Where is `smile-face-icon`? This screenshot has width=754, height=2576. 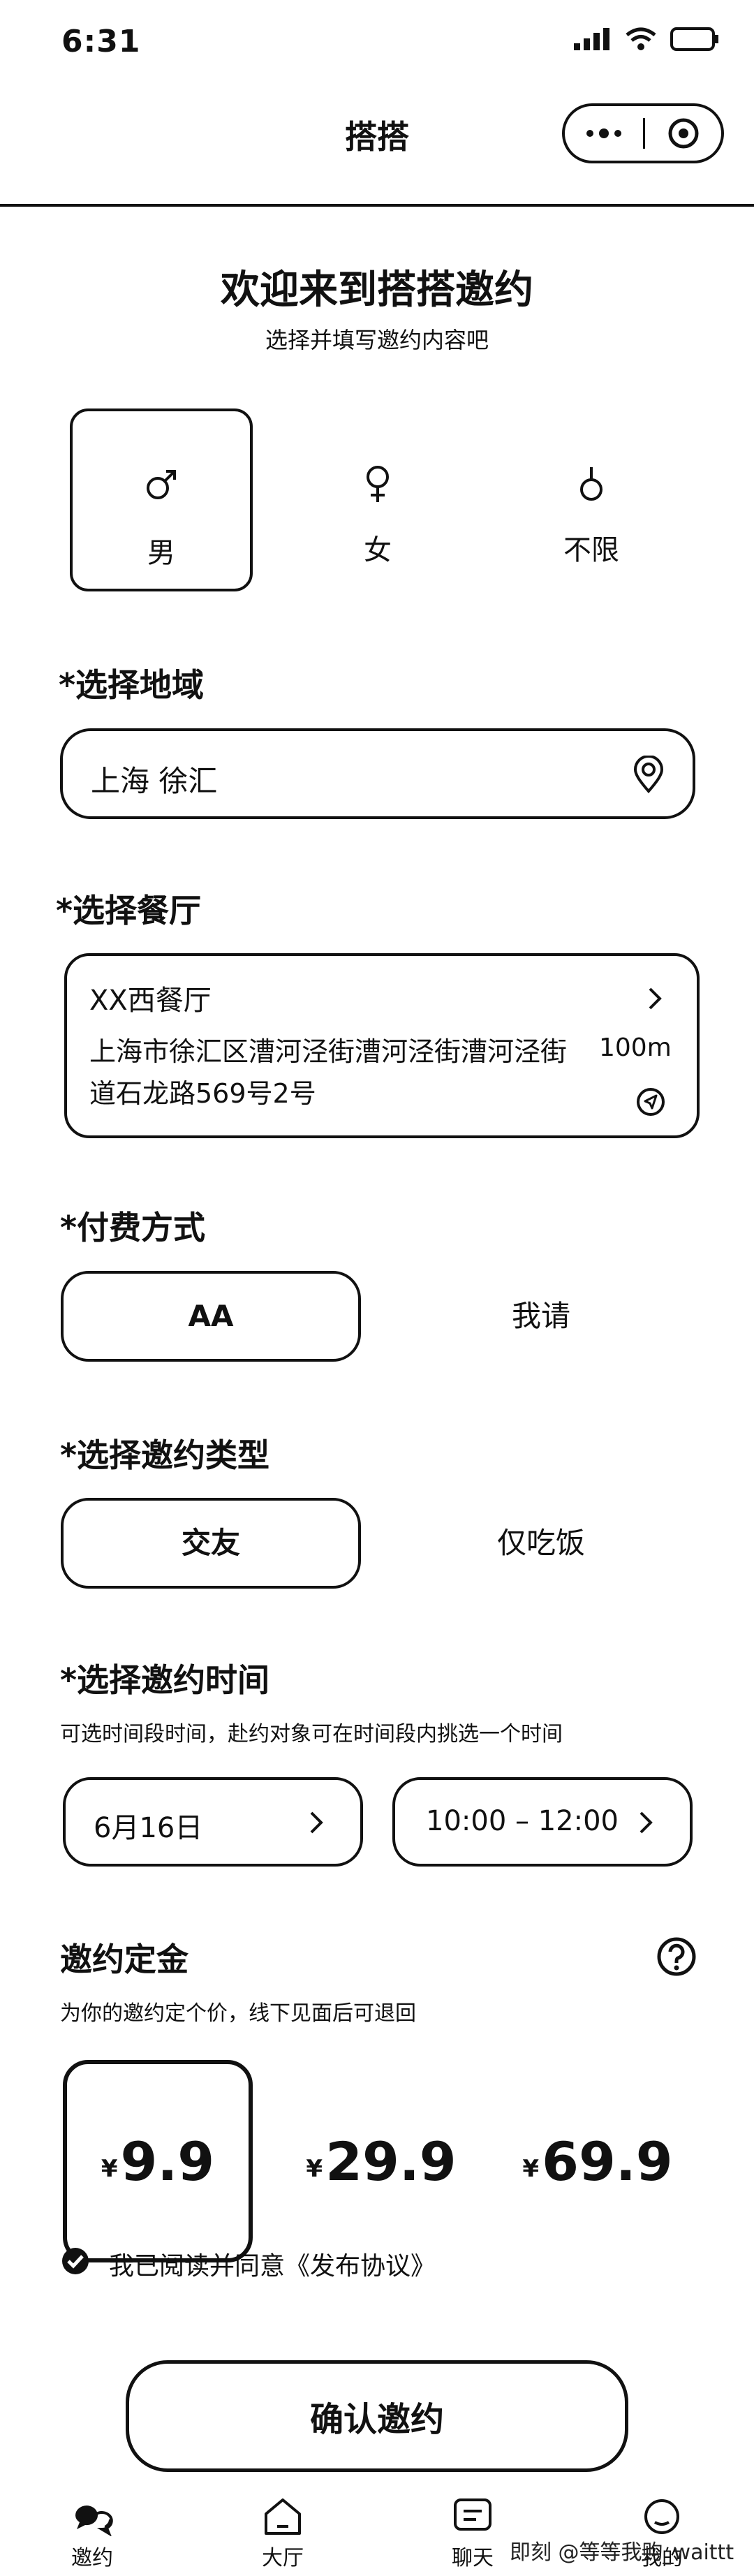
smile-face-icon is located at coordinates (661, 2516).